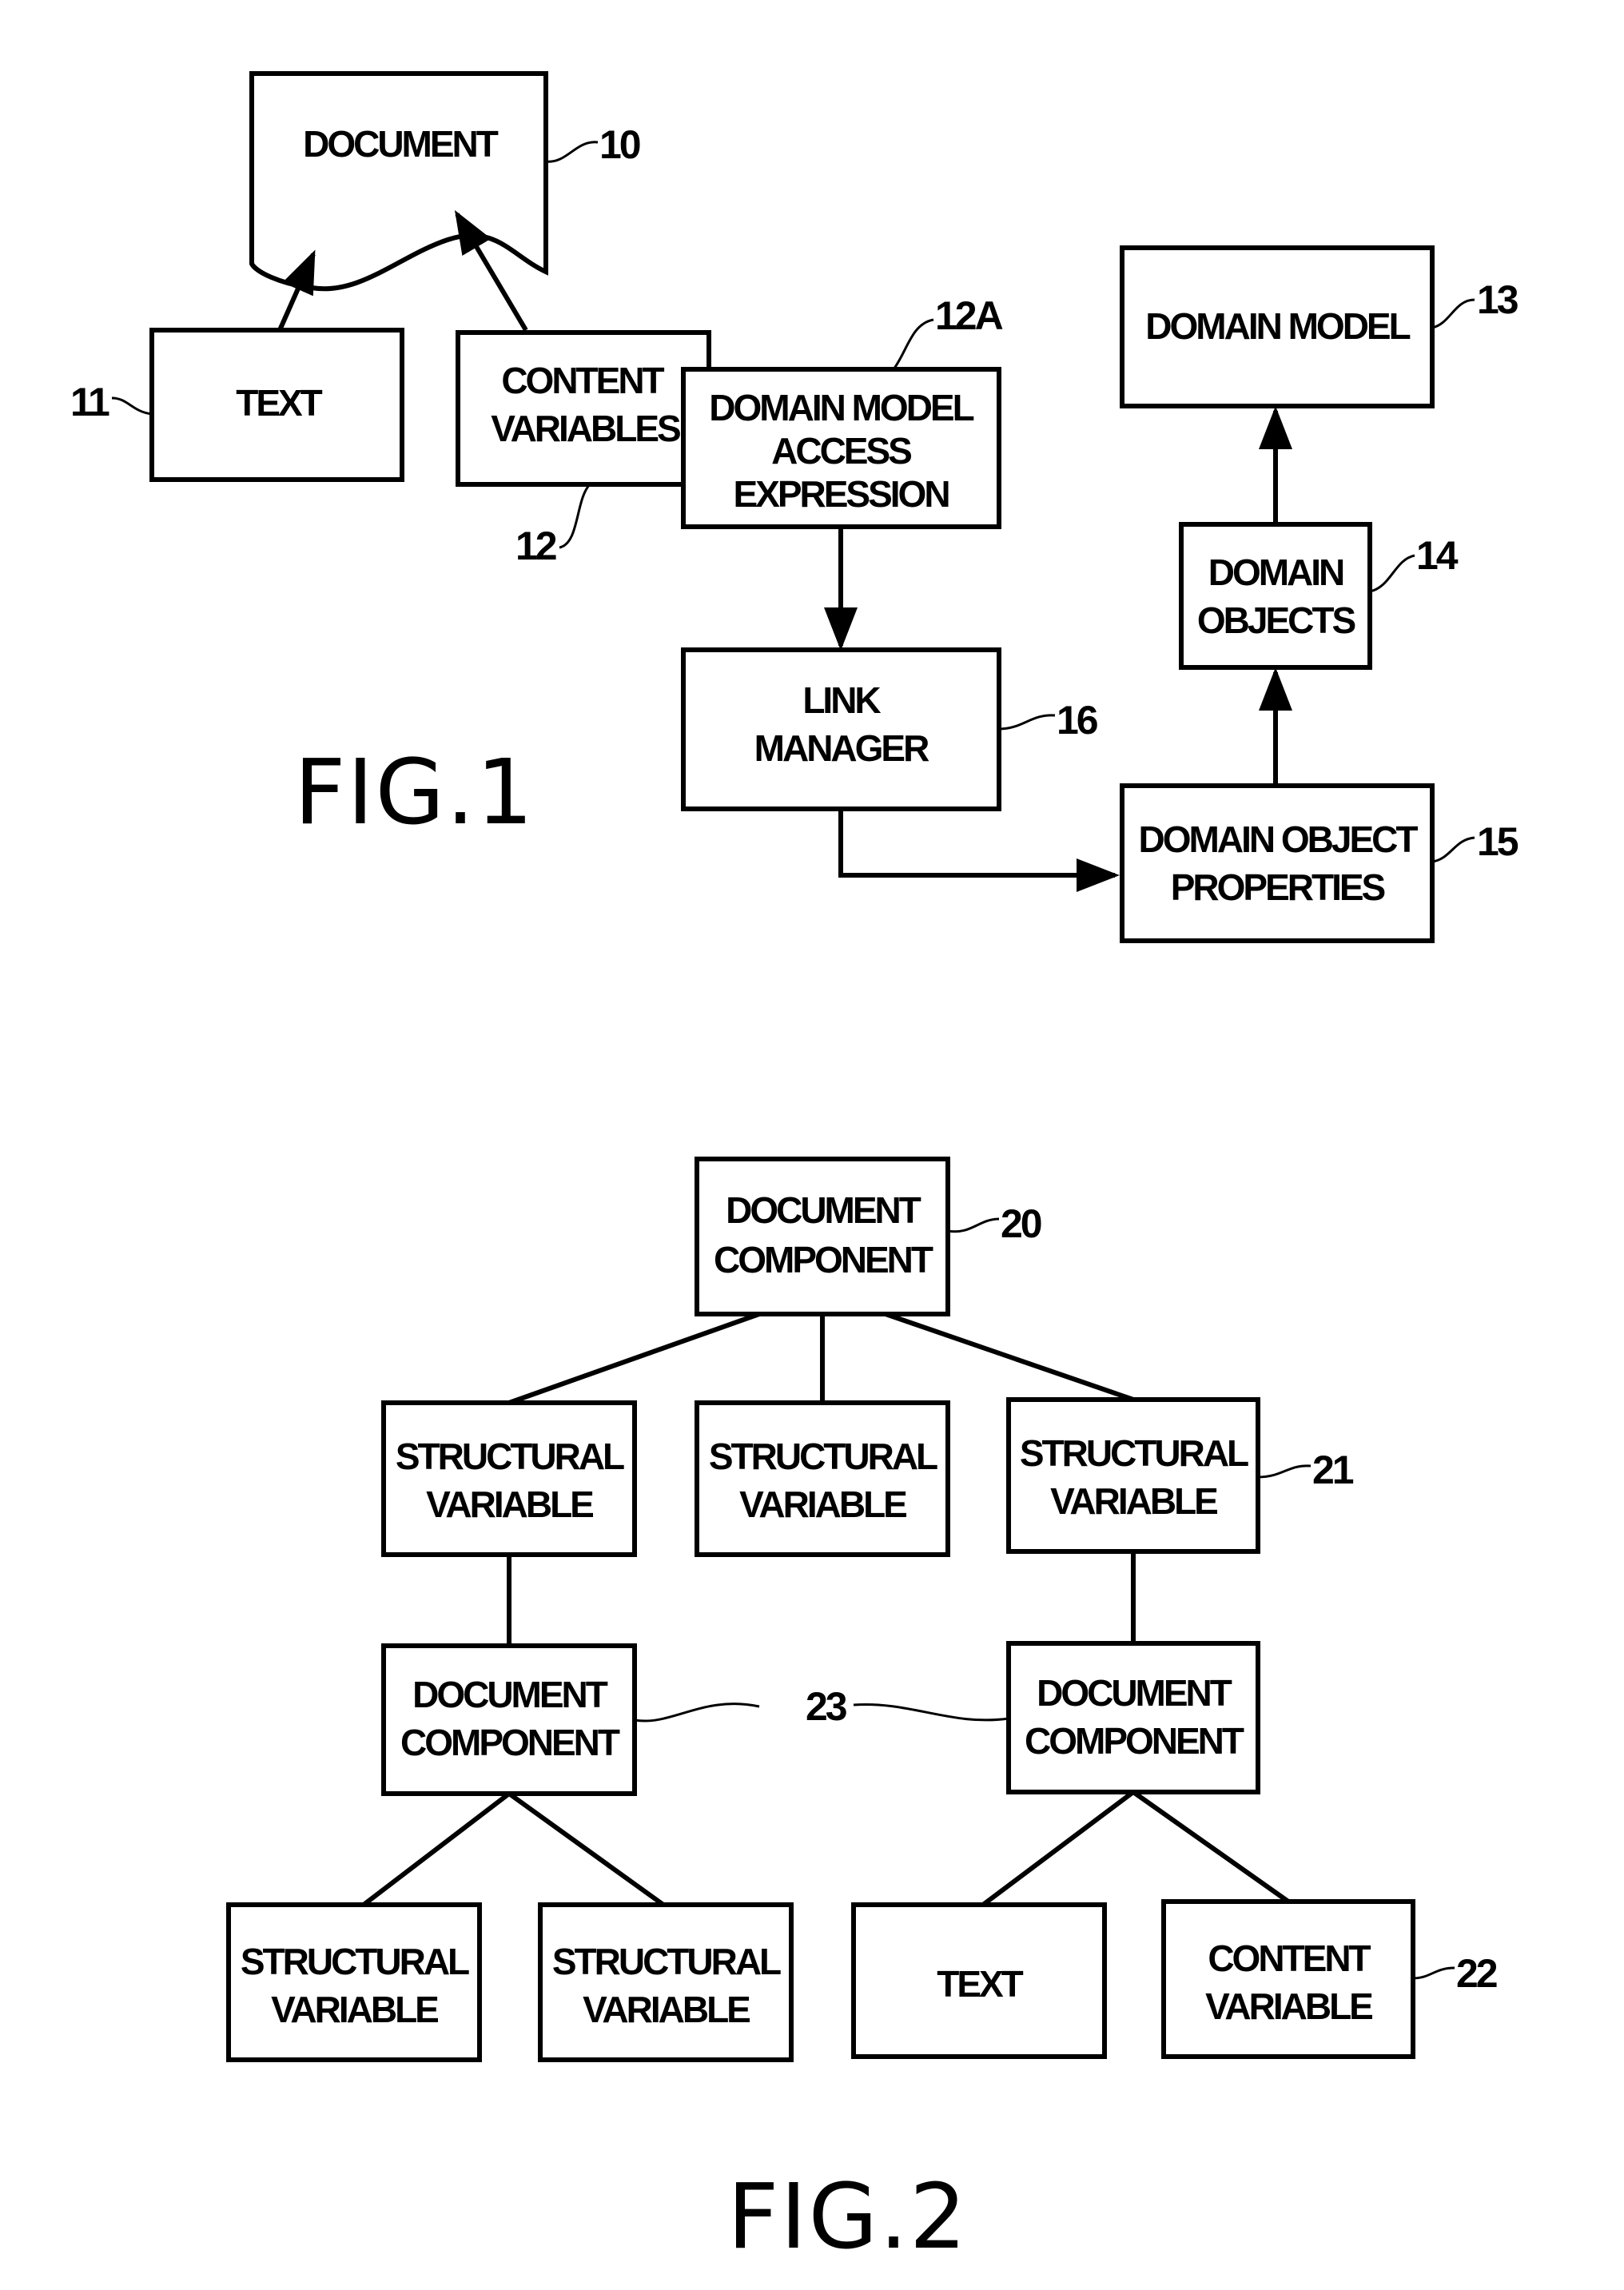  What do you see at coordinates (1021, 1223) in the screenshot?
I see `ref-20: 20` at bounding box center [1021, 1223].